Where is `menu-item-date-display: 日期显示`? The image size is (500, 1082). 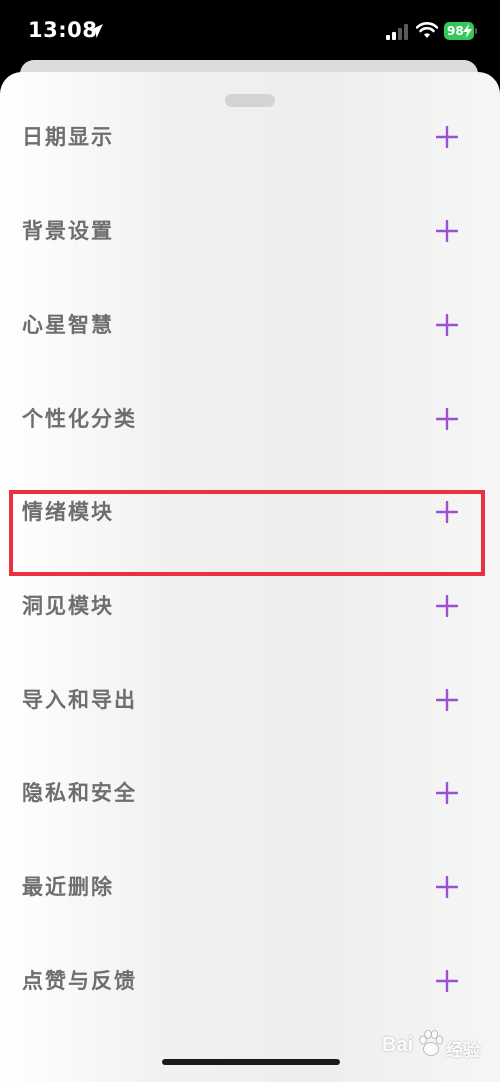 menu-item-date-display: 日期显示 is located at coordinates (250, 136).